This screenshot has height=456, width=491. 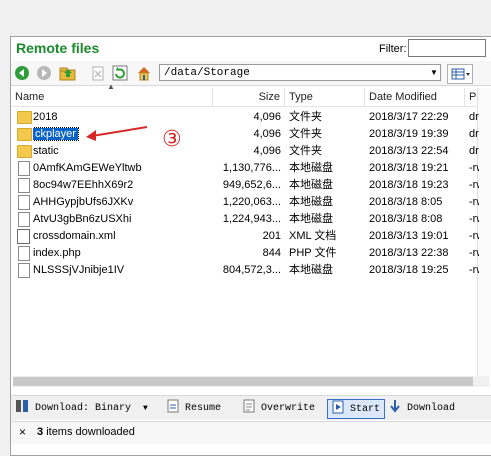 I want to click on resume-button: Resume, so click(x=194, y=408).